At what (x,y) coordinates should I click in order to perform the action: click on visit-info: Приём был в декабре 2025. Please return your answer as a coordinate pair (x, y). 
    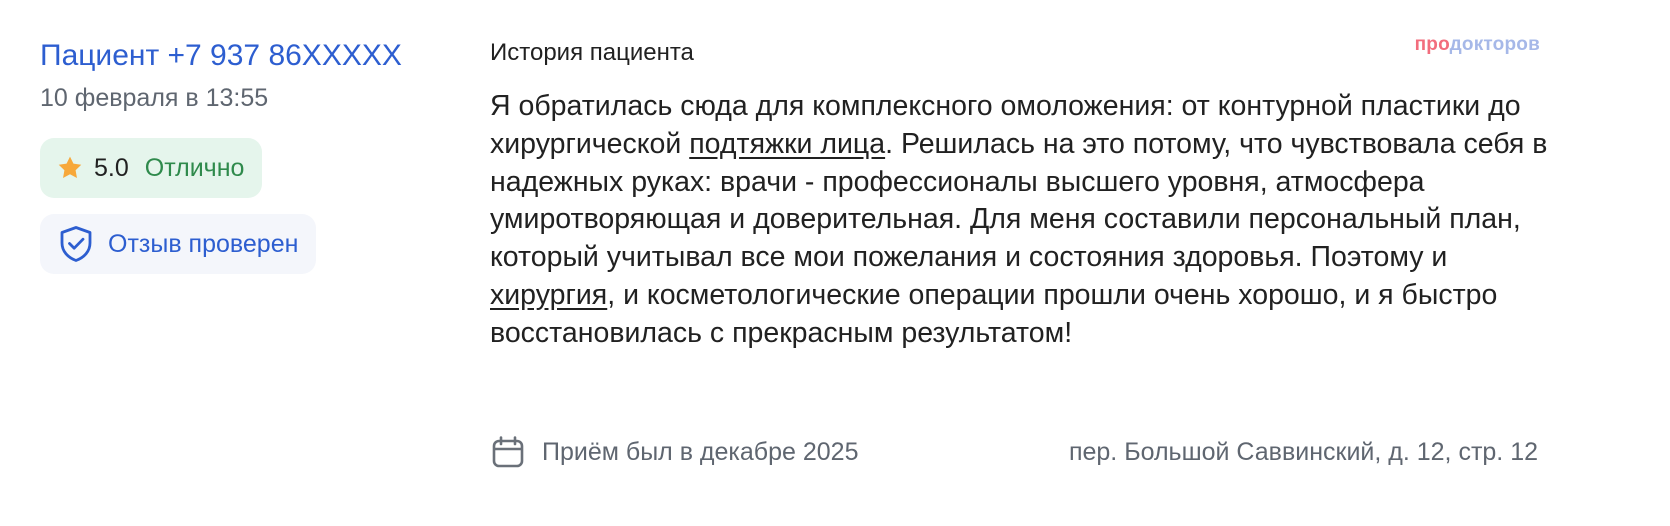
    Looking at the image, I should click on (674, 452).